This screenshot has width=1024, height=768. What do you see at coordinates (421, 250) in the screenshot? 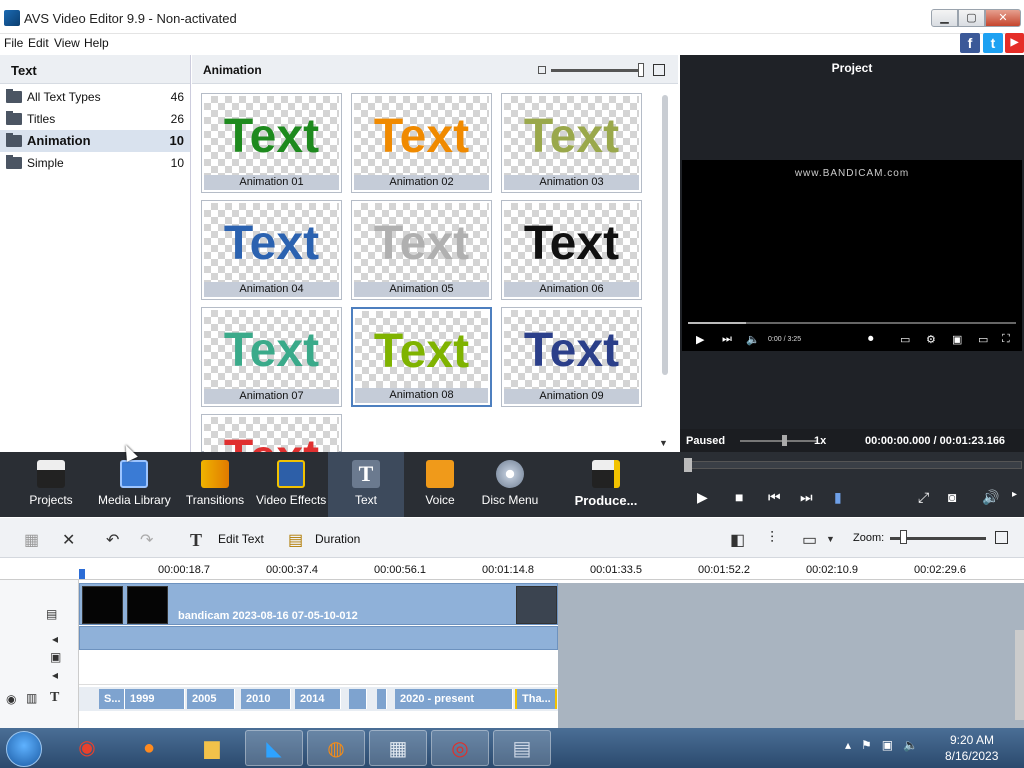
I see `effect-tile: Text Animation 05` at bounding box center [421, 250].